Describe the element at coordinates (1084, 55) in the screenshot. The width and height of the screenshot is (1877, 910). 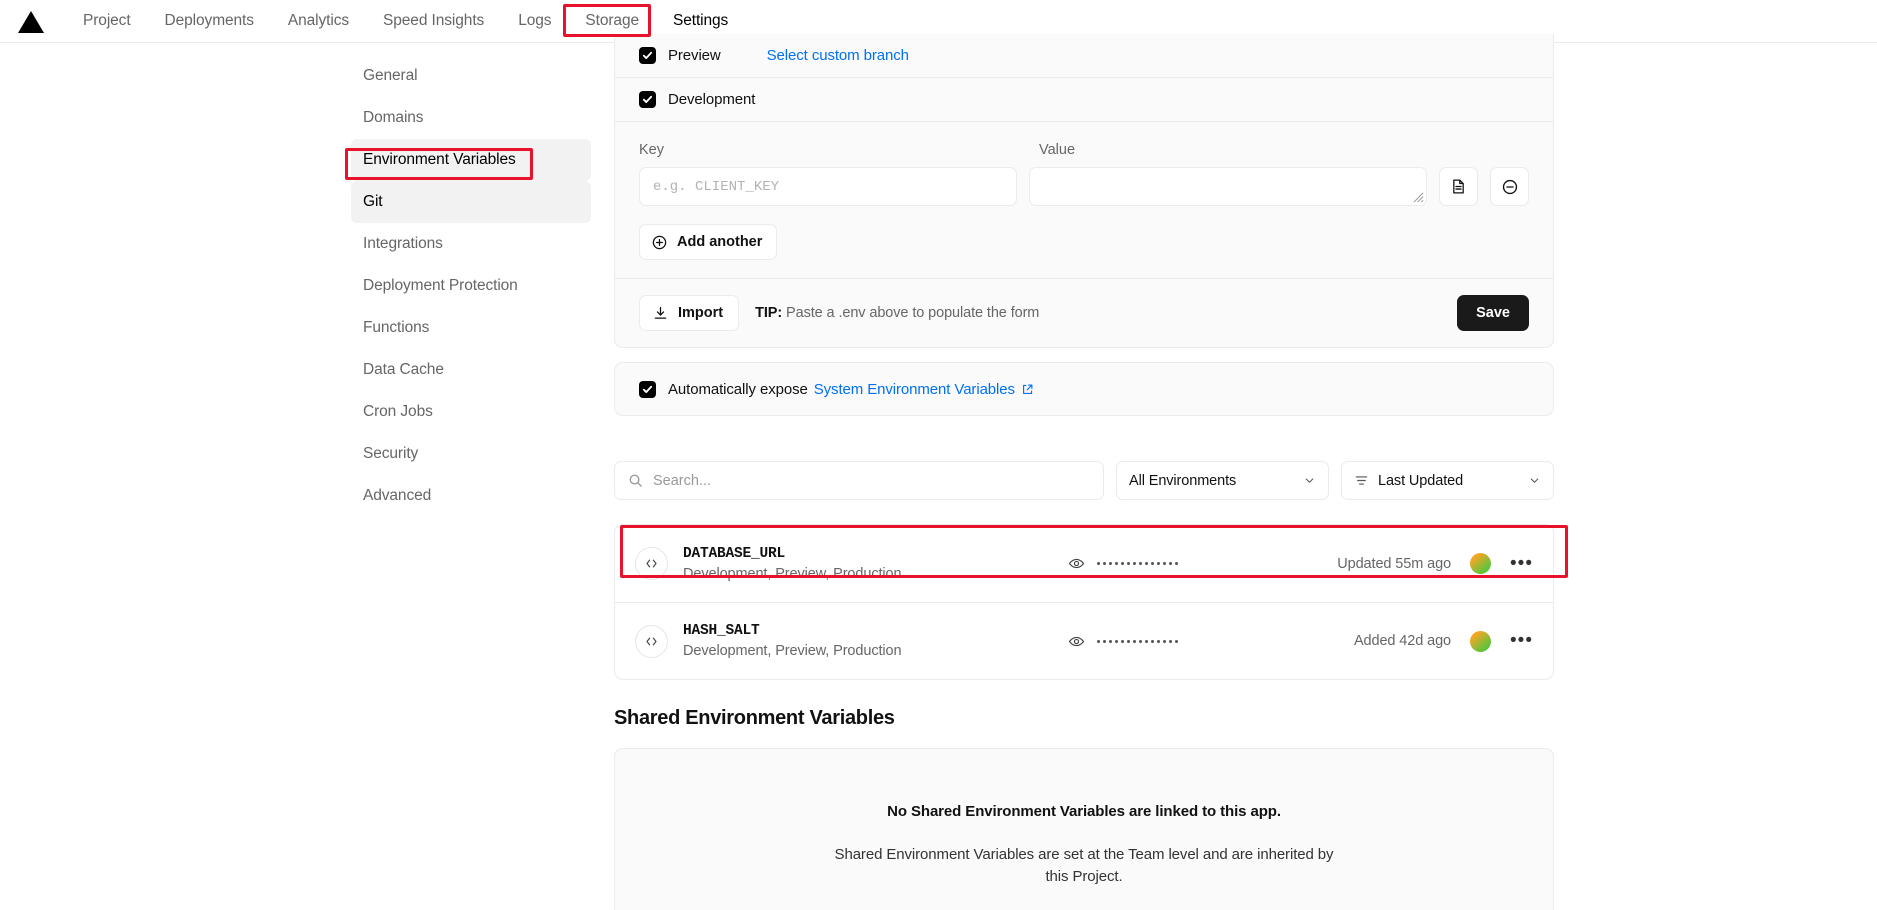
I see `preview-environment-row: Preview Select custom branch` at that location.